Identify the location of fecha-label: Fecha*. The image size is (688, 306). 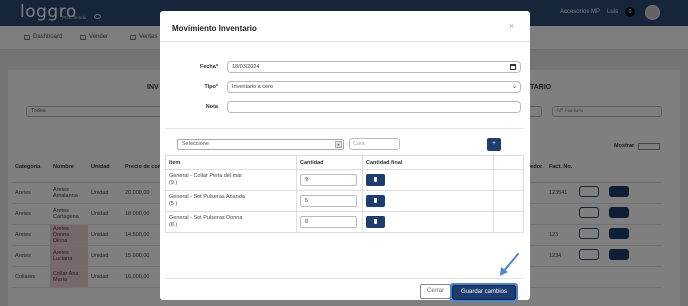
(208, 67).